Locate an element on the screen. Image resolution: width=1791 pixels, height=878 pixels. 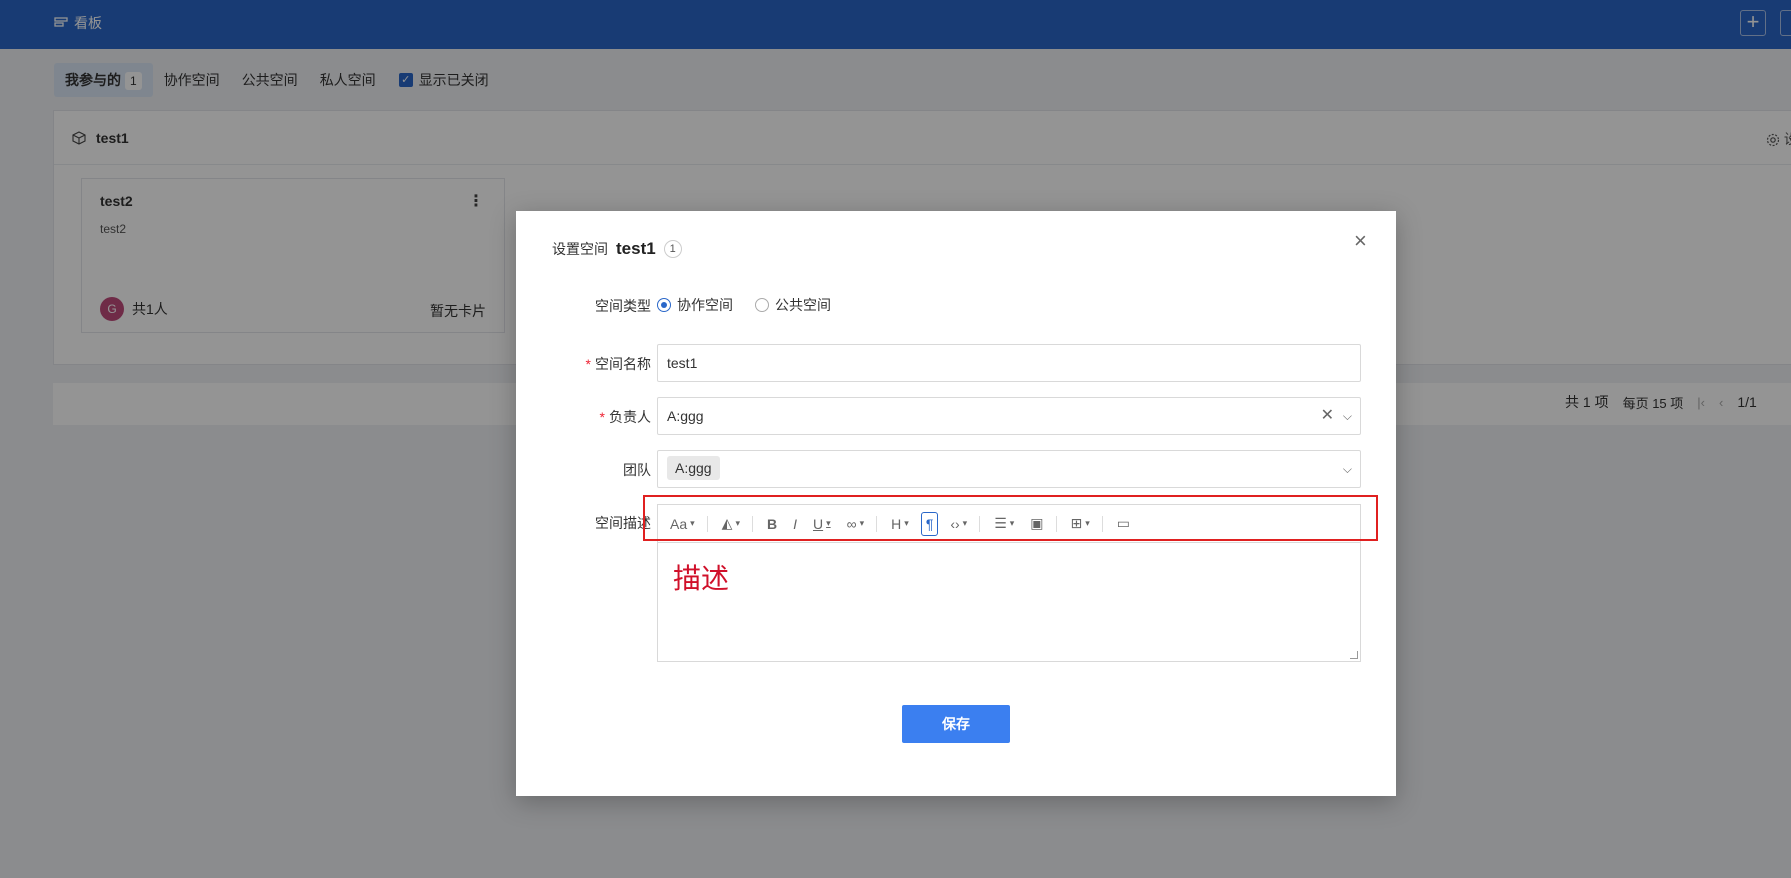
owner-label-text: 负责人 is located at coordinates (630, 417).